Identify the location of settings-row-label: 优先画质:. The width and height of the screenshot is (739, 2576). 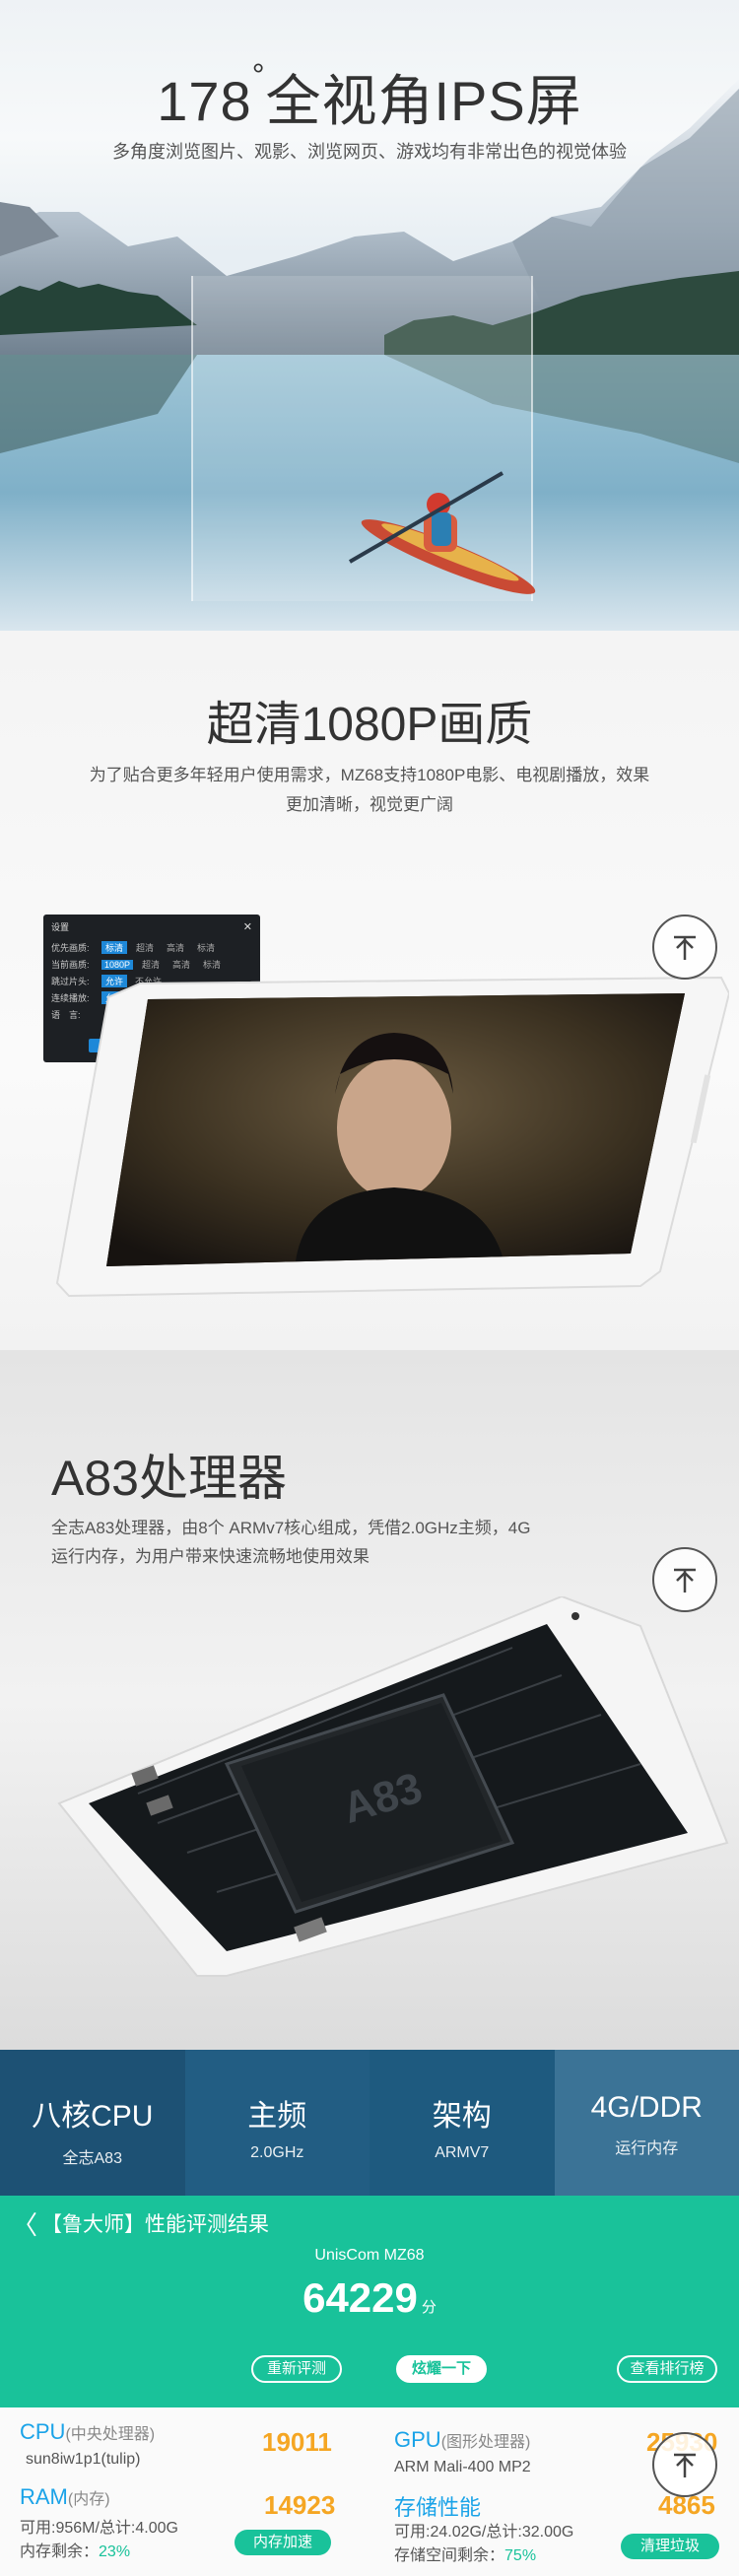
(70, 948).